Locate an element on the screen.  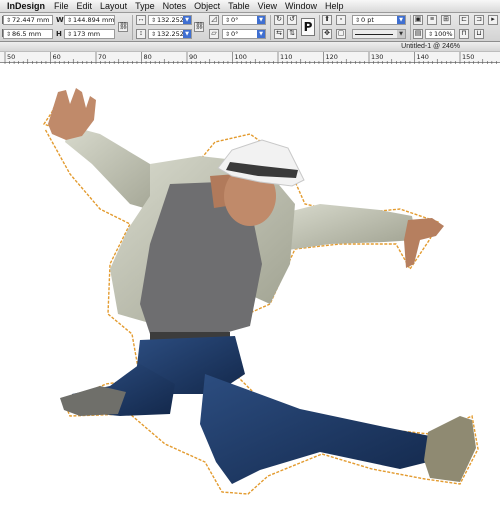
right-arm is located at coordinates (348, 227).